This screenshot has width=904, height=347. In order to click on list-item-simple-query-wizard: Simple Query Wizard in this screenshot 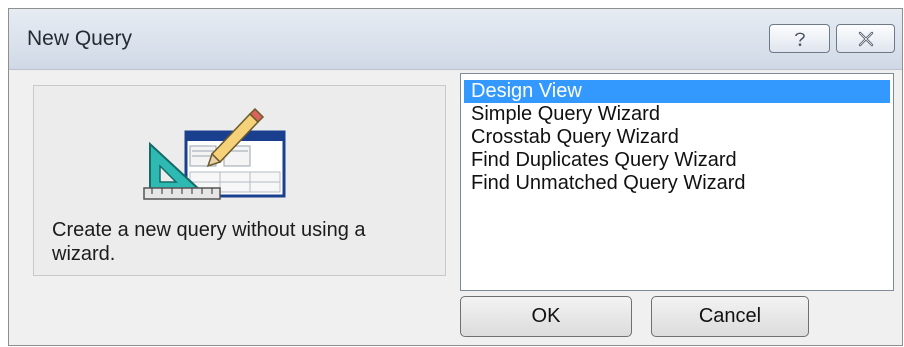, I will do `click(677, 114)`.